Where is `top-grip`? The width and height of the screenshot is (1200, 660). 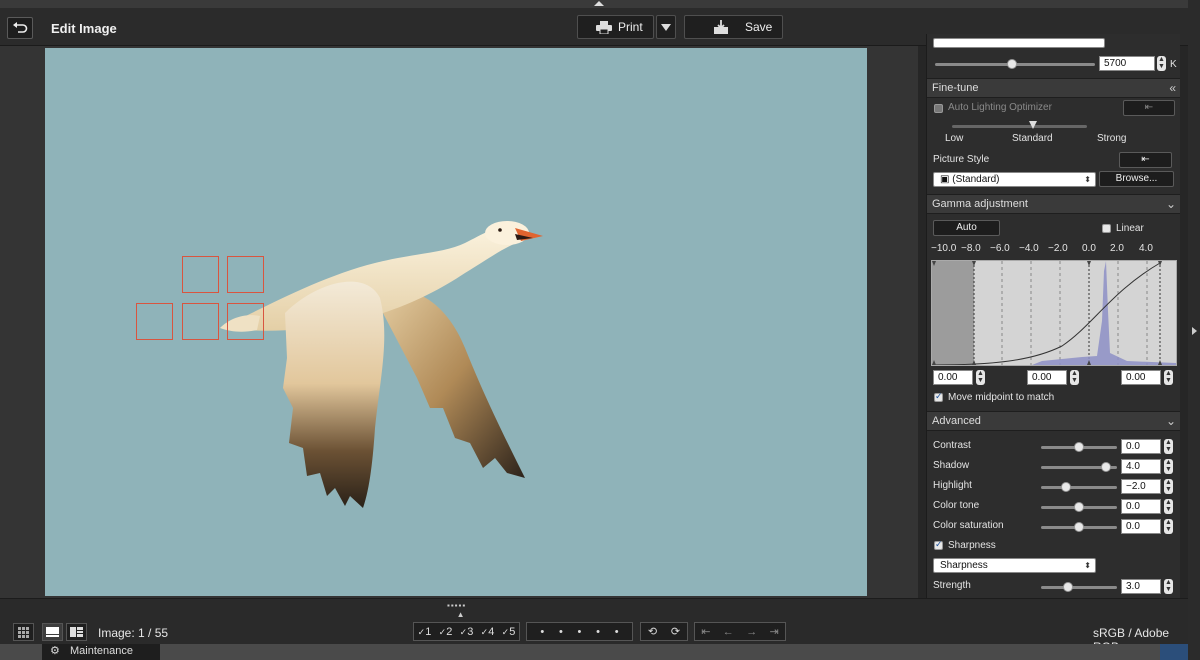 top-grip is located at coordinates (600, 4).